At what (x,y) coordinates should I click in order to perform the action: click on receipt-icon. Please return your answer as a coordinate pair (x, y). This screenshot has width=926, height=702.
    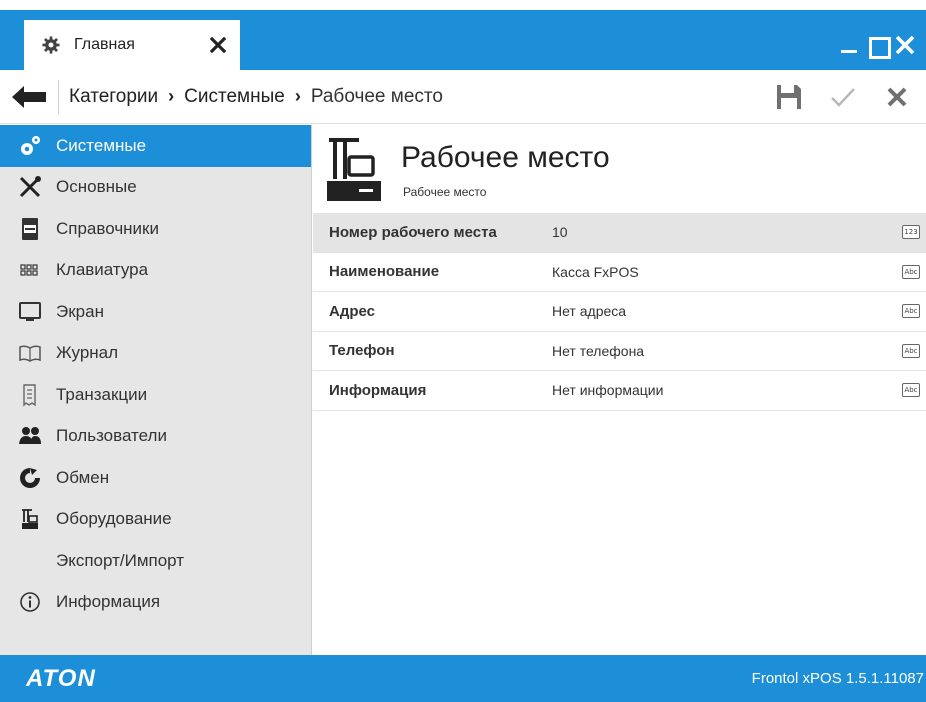
    Looking at the image, I should click on (28, 395).